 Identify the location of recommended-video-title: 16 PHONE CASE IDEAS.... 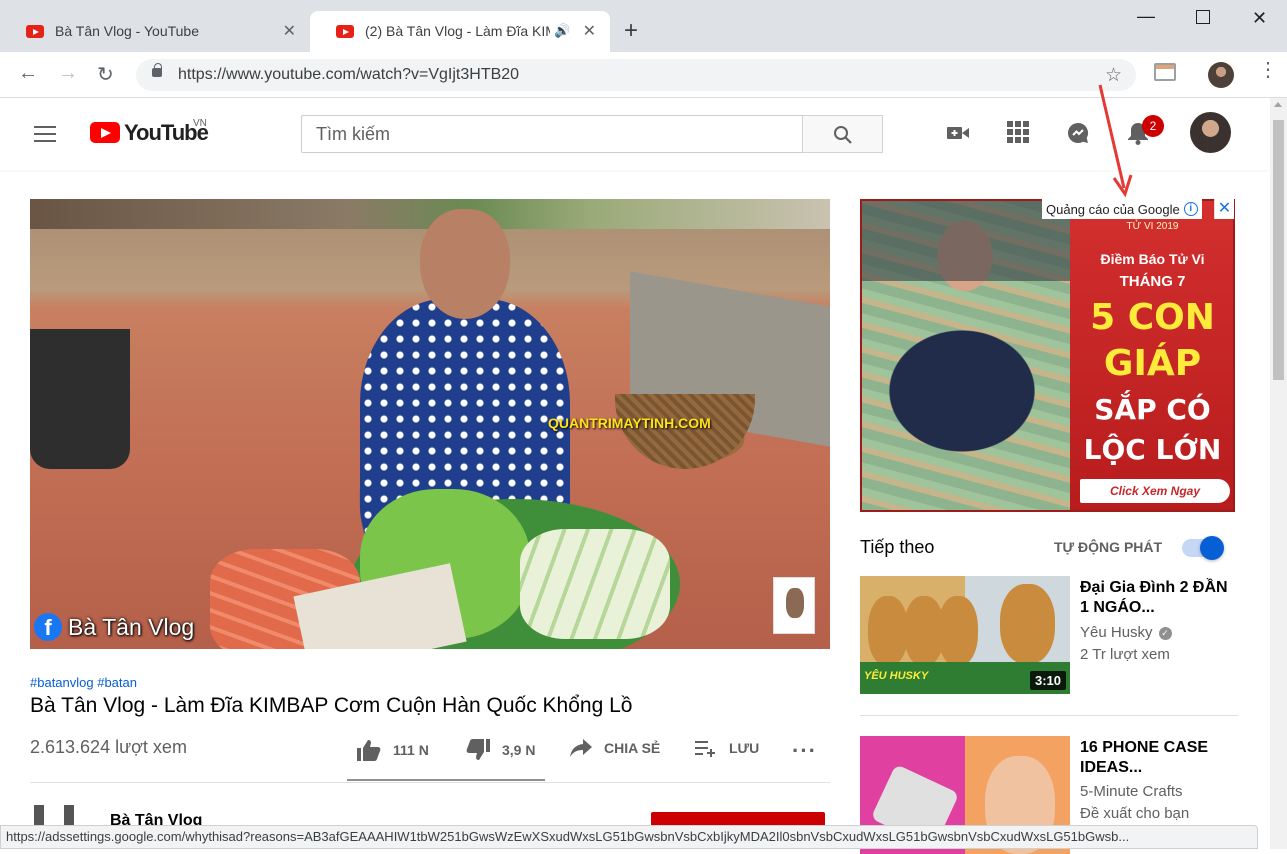
(1155, 758).